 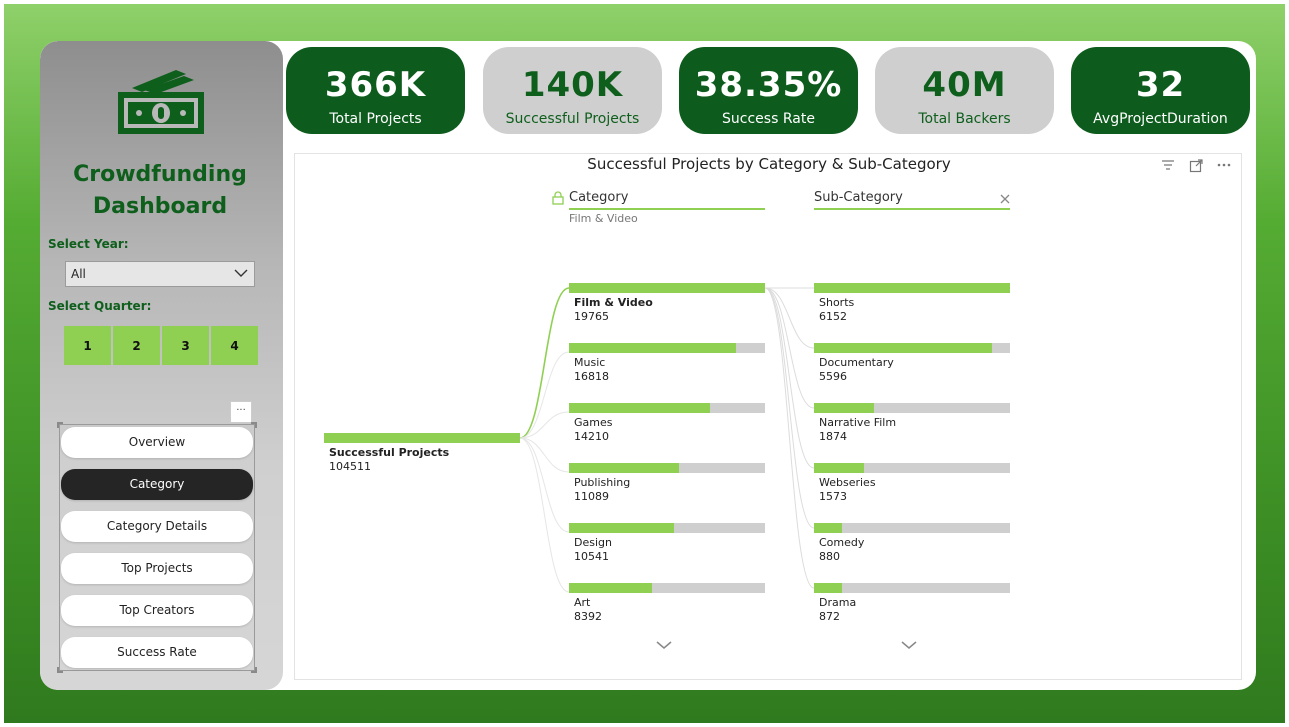 What do you see at coordinates (389, 452) in the screenshot?
I see `root-label: Successful Projects` at bounding box center [389, 452].